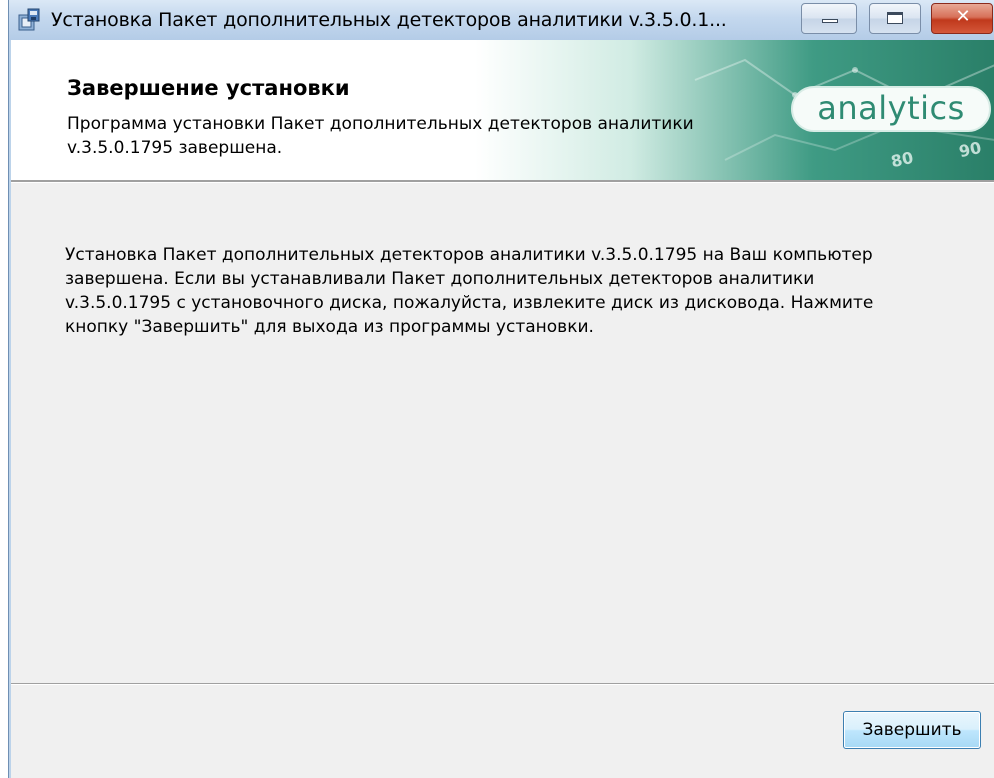  What do you see at coordinates (208, 88) in the screenshot?
I see `page-title: Завершение установки` at bounding box center [208, 88].